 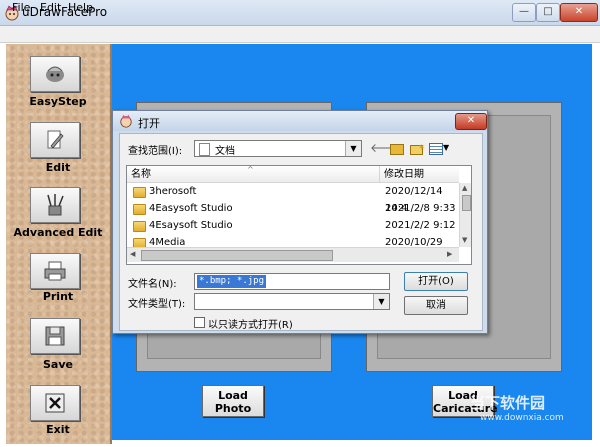 I want to click on print-button, so click(x=55, y=271).